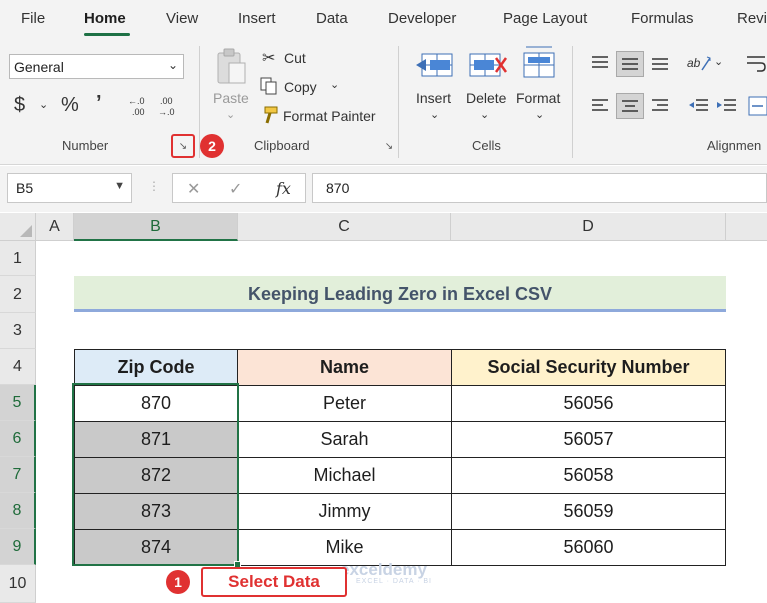 The image size is (767, 603). Describe the element at coordinates (156, 367) in the screenshot. I see `header-zip-code: Zip Code` at that location.